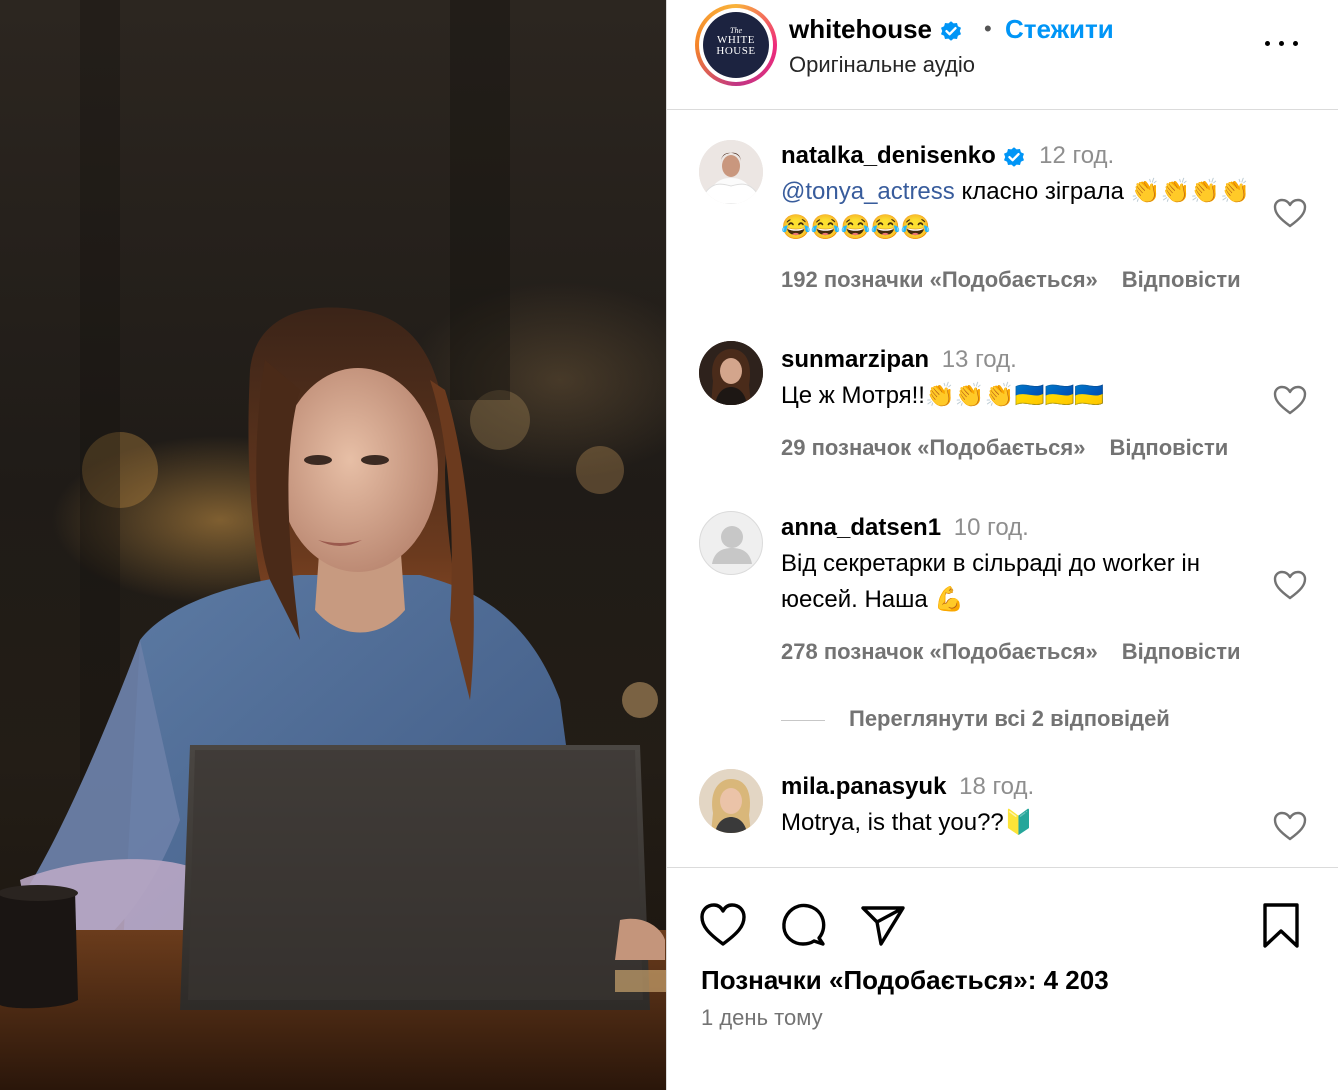 This screenshot has width=1338, height=1090. I want to click on comment-time: 18 год., so click(996, 786).